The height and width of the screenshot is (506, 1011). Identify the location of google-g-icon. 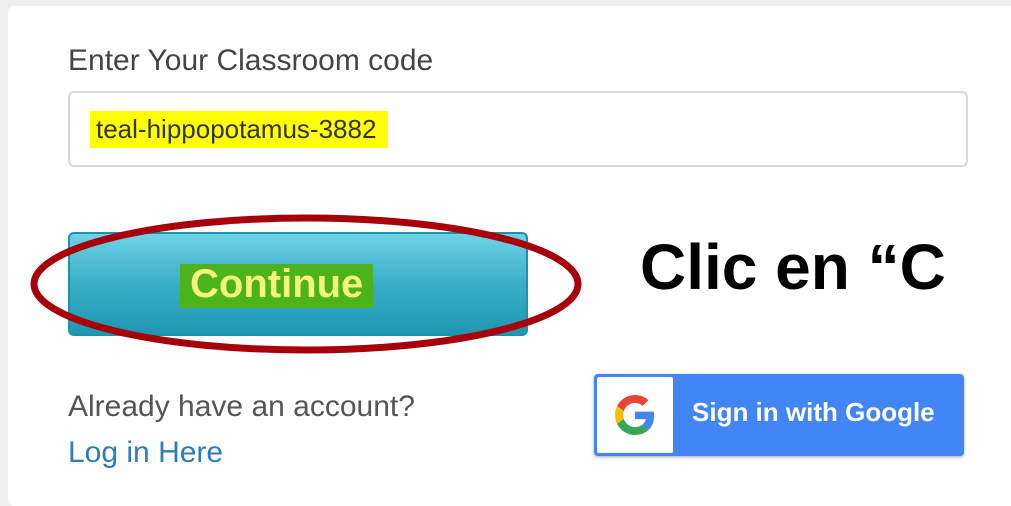
(635, 415).